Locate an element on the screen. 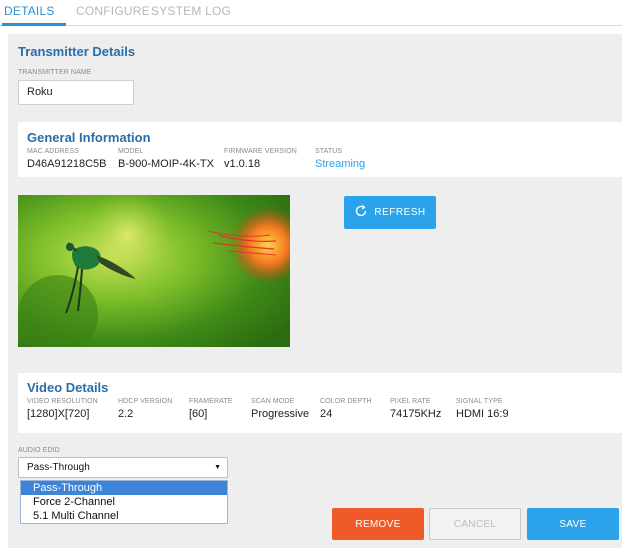 The width and height of the screenshot is (622, 548). status-value: Streaming is located at coordinates (340, 164).